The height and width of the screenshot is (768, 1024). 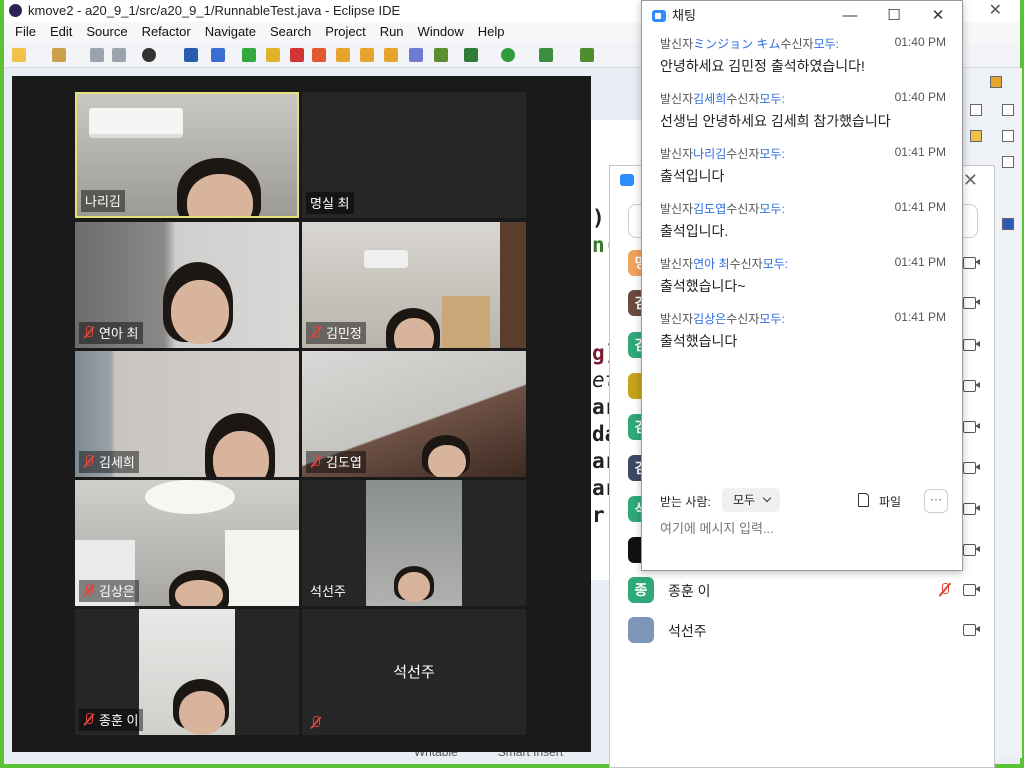 I want to click on message-time: 01:41 PM, so click(x=920, y=317).